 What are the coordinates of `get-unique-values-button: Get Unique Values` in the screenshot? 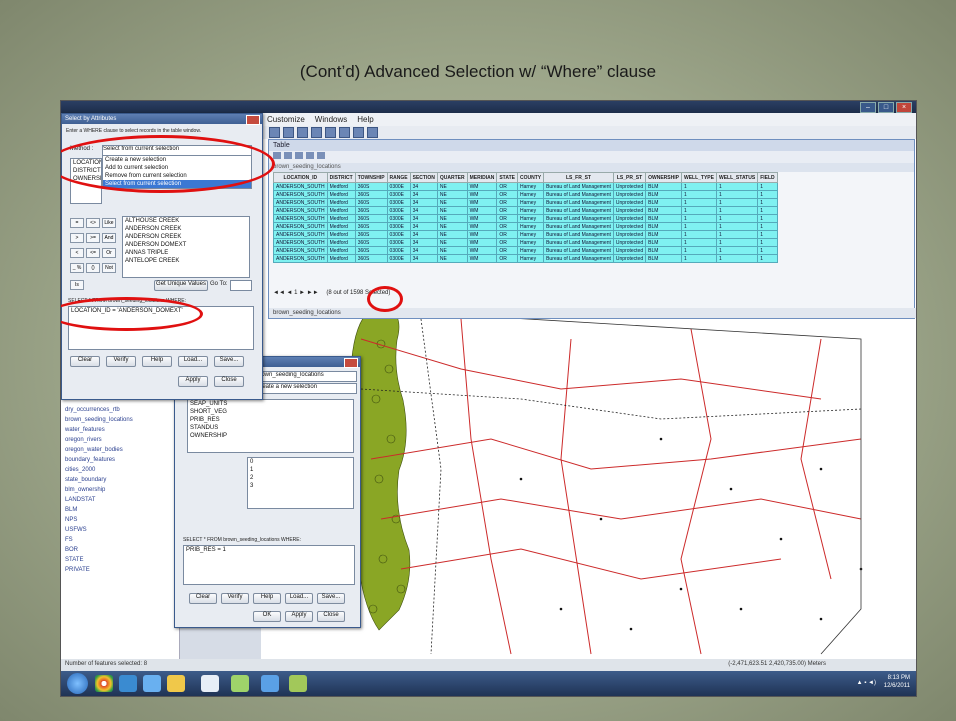 It's located at (181, 285).